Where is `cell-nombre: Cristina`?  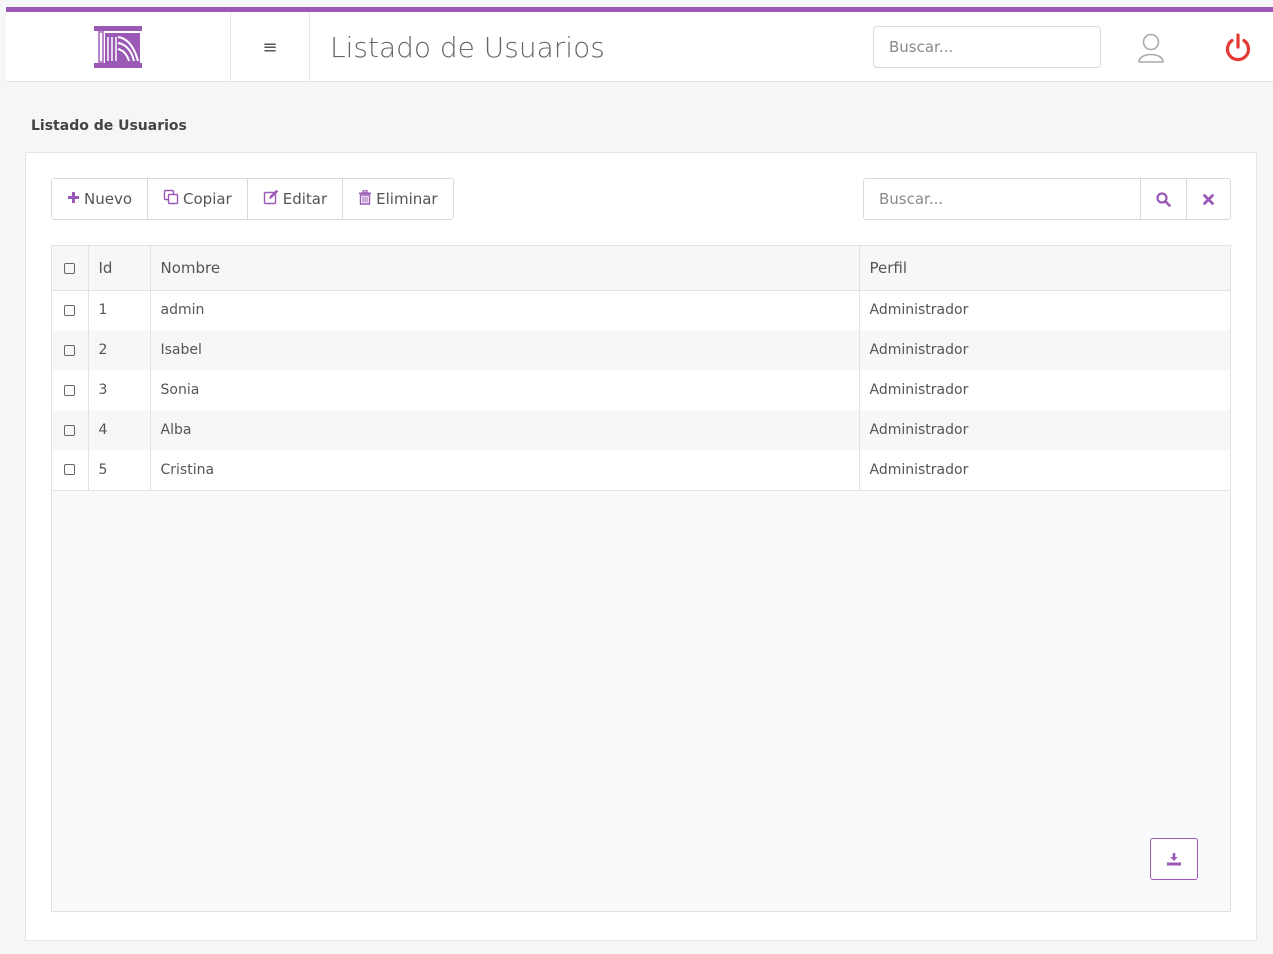
cell-nombre: Cristina is located at coordinates (505, 470).